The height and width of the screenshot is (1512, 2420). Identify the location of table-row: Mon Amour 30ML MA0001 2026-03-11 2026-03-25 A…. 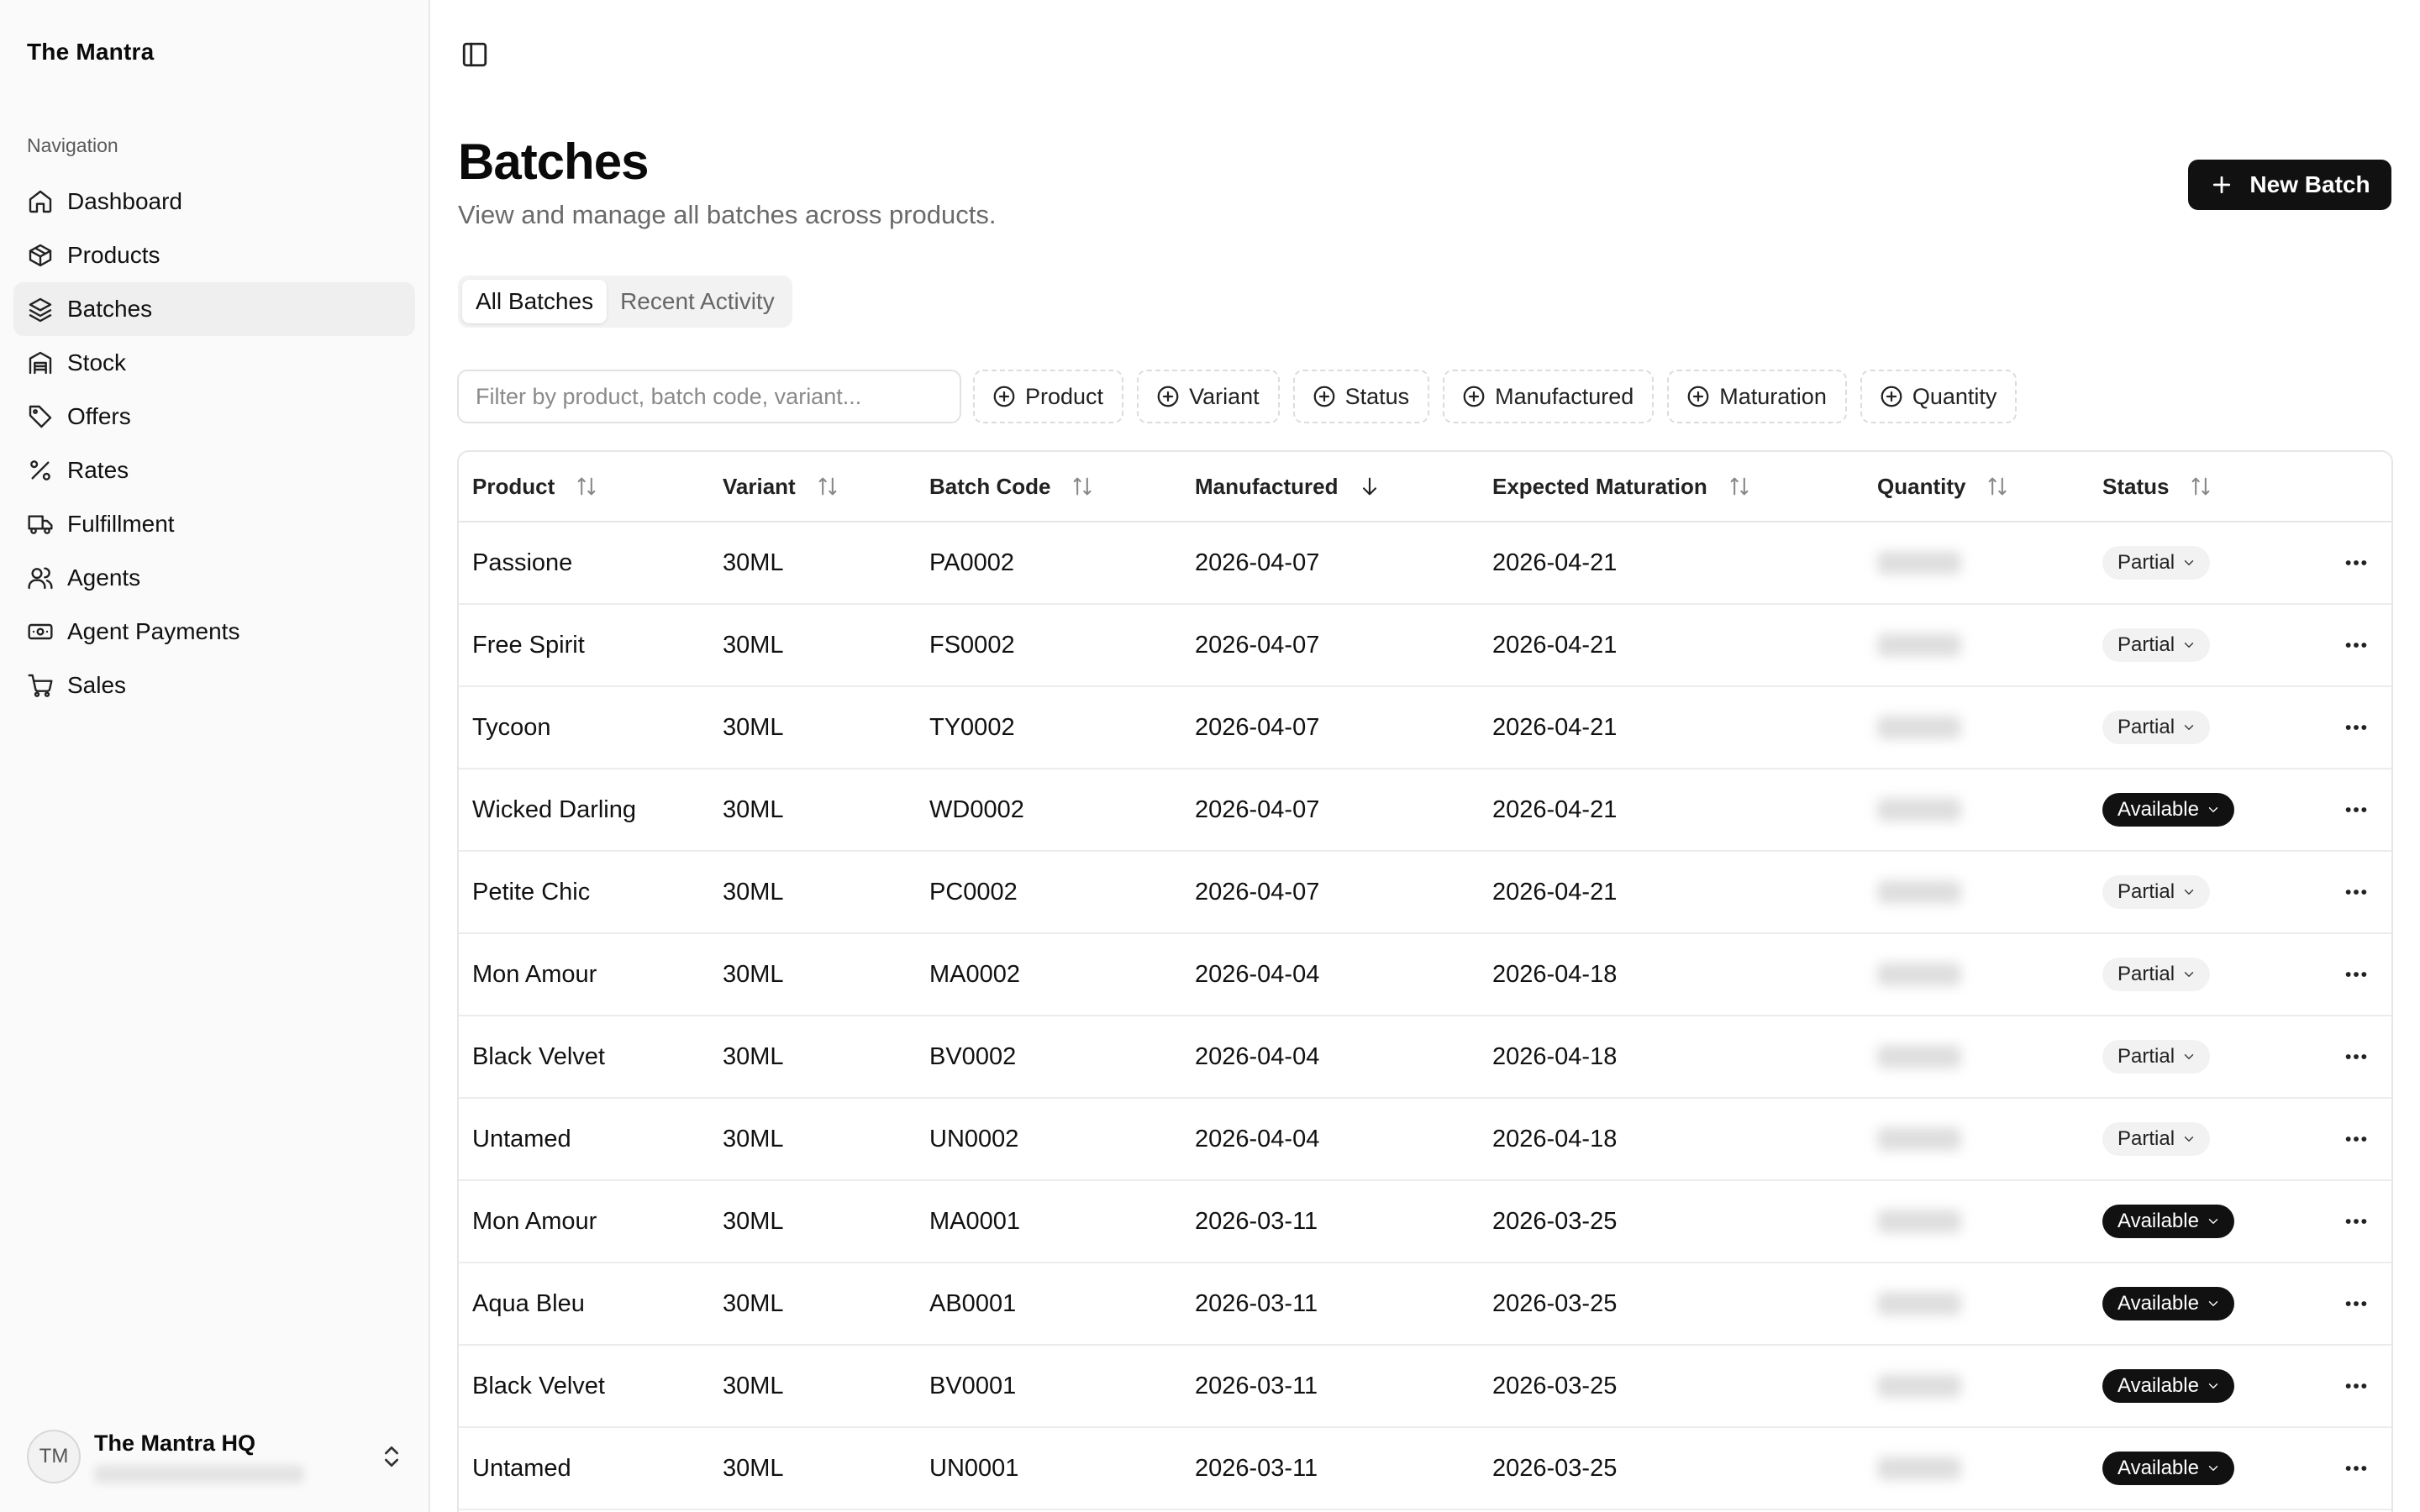
(1425, 1222).